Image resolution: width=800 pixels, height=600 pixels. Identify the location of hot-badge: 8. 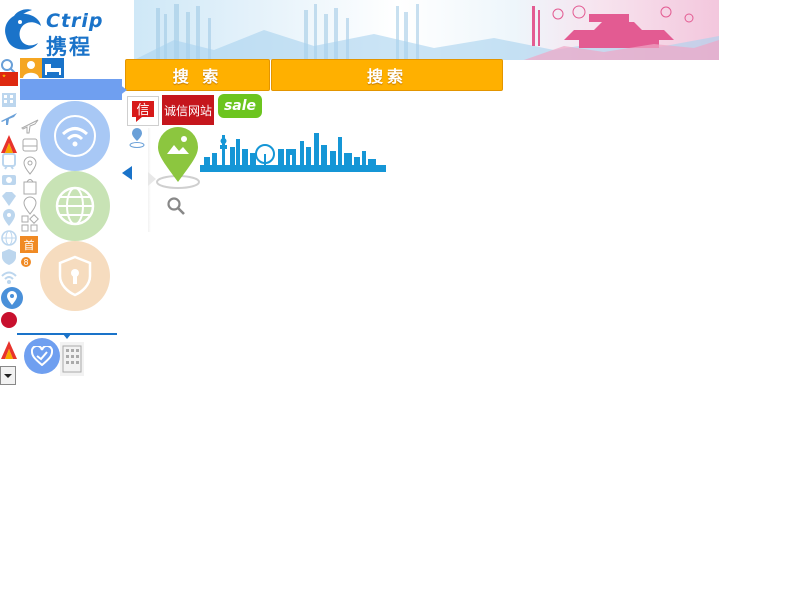
(26, 262).